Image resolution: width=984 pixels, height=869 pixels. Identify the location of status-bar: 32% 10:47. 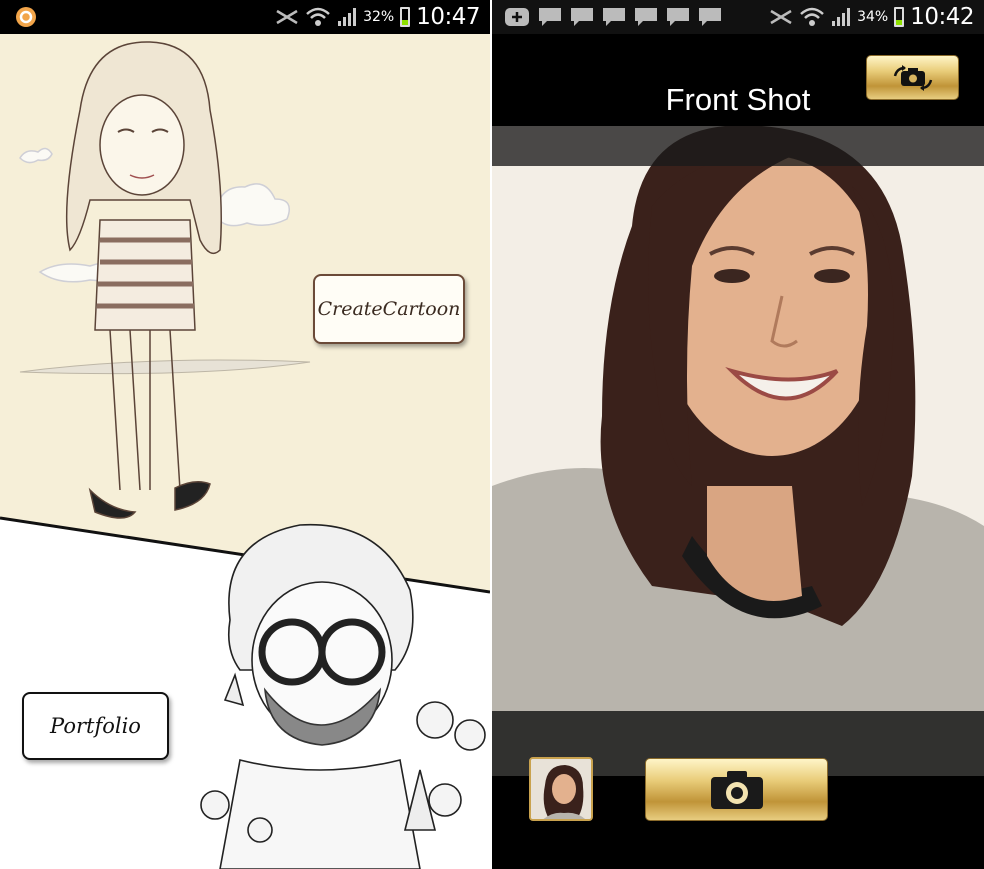
(245, 17).